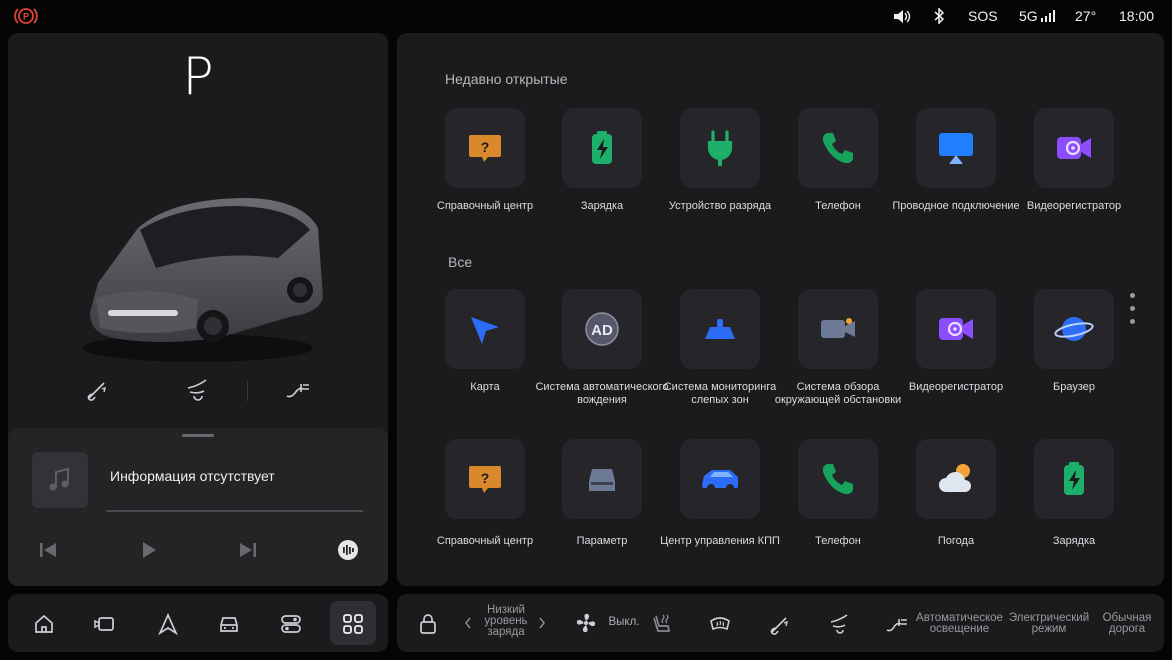 This screenshot has height=660, width=1172. Describe the element at coordinates (234, 511) in the screenshot. I see `track-progress` at that location.